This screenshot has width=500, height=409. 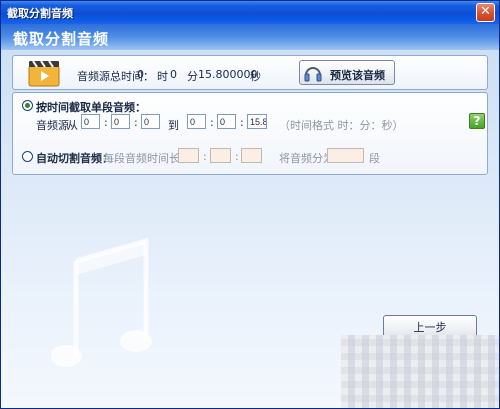 What do you see at coordinates (27, 156) in the screenshot?
I see `radio-auto-split` at bounding box center [27, 156].